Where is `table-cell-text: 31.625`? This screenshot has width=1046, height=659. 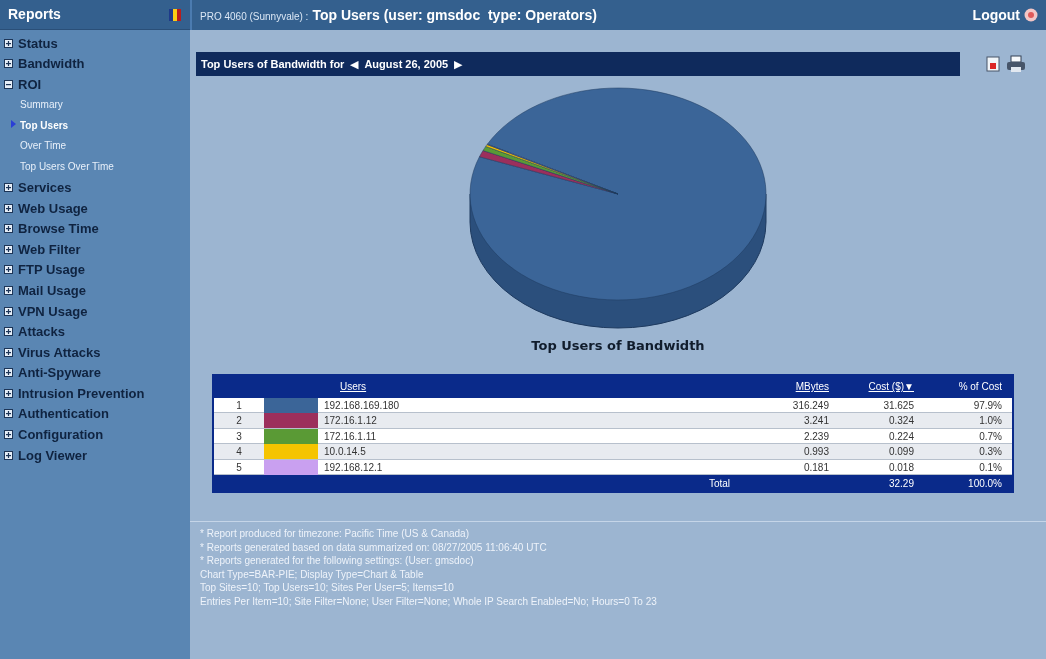
table-cell-text: 31.625 is located at coordinates (898, 405).